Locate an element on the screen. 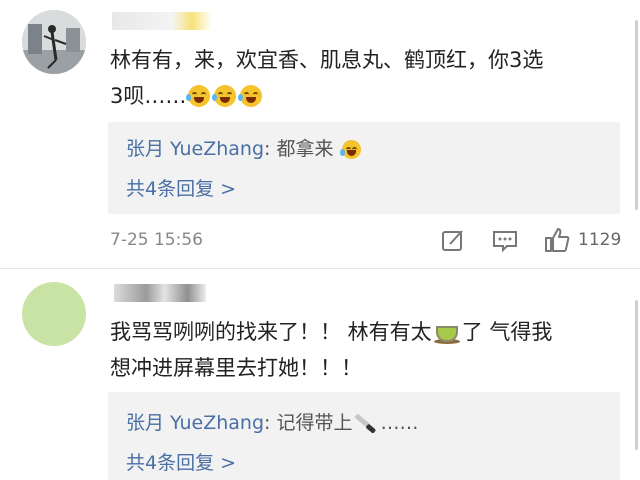 The height and width of the screenshot is (480, 640). reply-preview: 张月 YueZhang: 记得带上…… 共4条回复 > is located at coordinates (364, 436).